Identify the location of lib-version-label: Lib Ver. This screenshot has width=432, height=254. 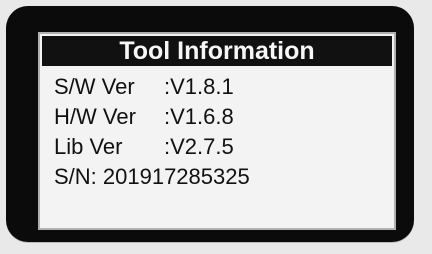
(88, 146).